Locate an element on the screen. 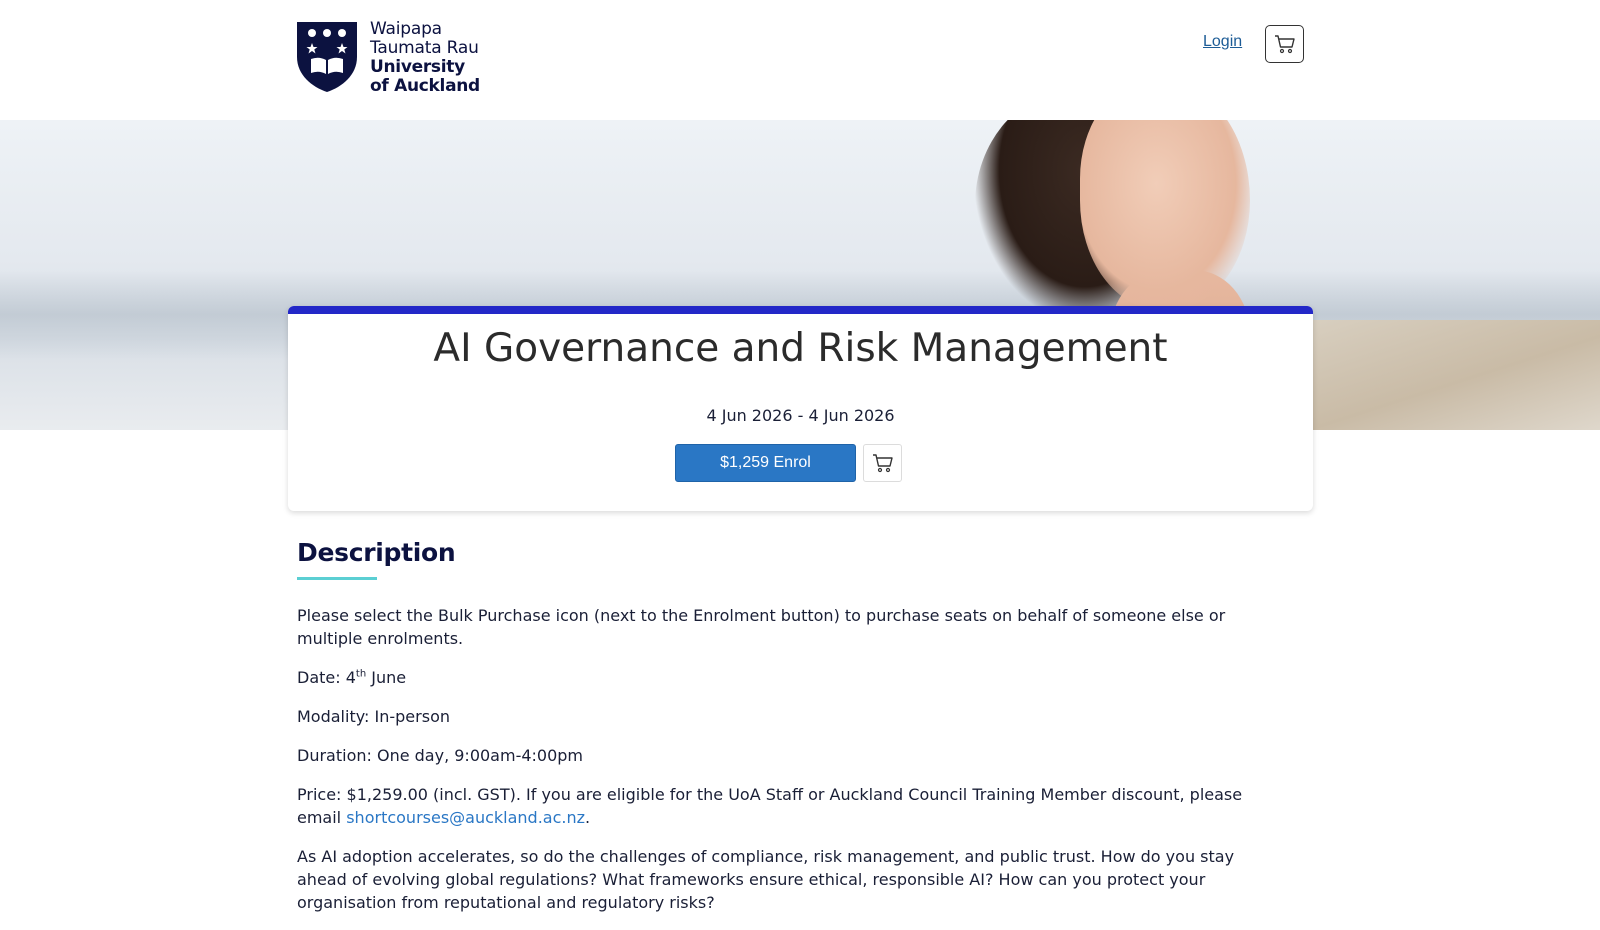 This screenshot has width=1600, height=930. course-card-accent-bar is located at coordinates (800, 310).